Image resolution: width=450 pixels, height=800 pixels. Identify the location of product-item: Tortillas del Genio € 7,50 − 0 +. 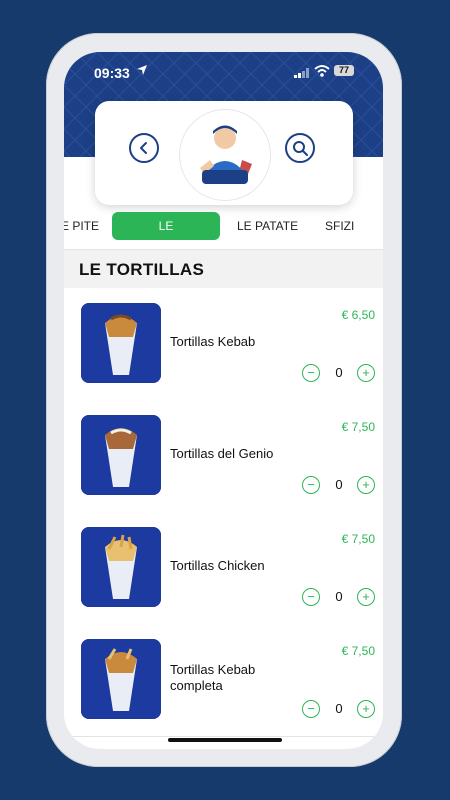
(223, 456).